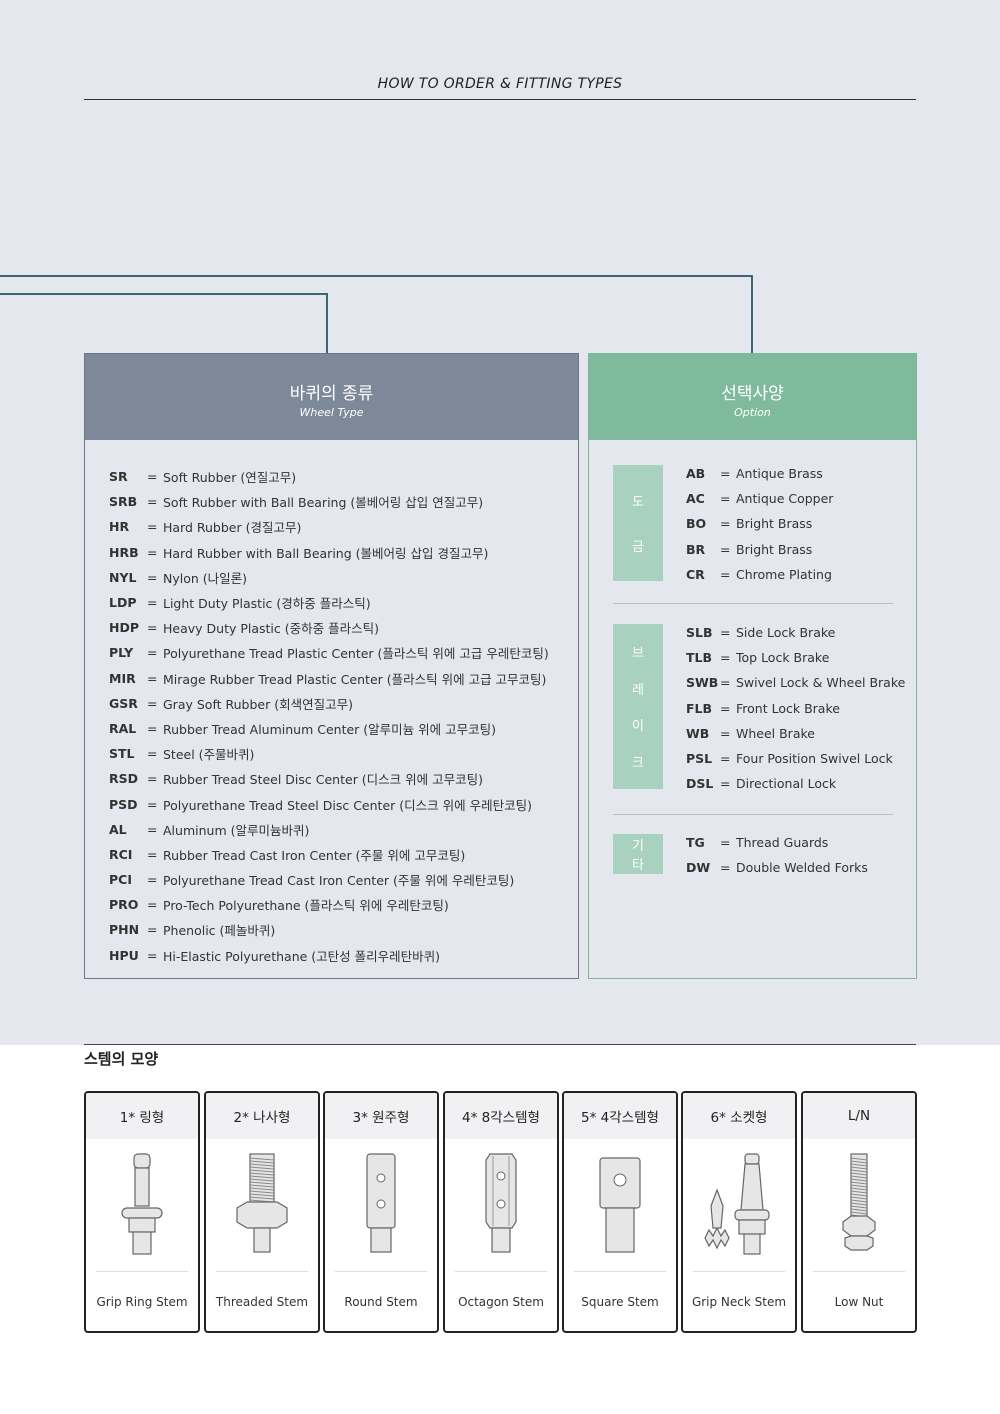 Image resolution: width=1000 pixels, height=1414 pixels. I want to click on stem-card: 5* 4각스템형 Square Stem, so click(620, 1212).